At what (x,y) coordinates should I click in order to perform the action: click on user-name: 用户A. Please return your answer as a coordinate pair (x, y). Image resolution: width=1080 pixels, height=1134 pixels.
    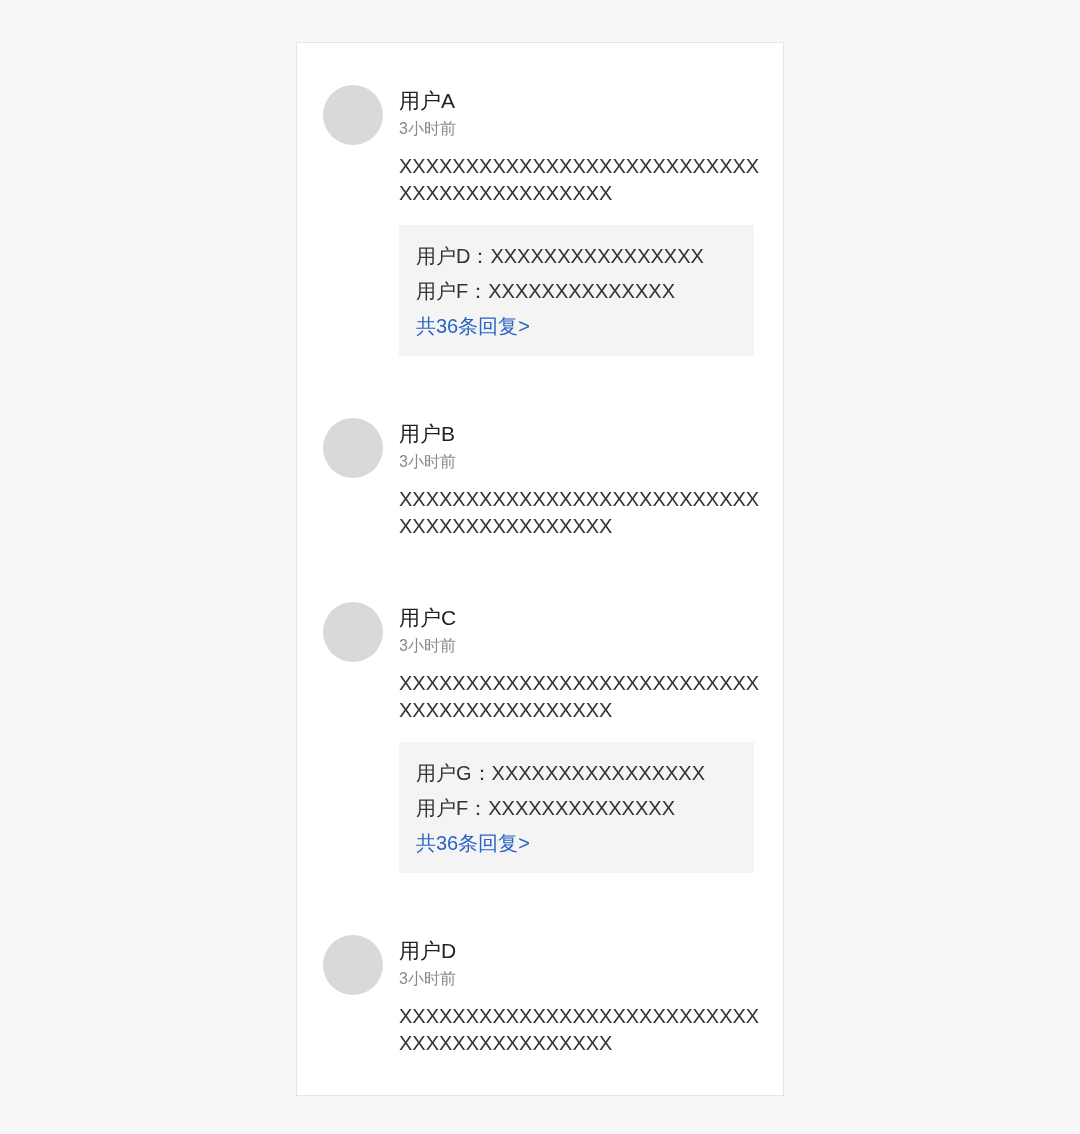
    Looking at the image, I should click on (427, 101).